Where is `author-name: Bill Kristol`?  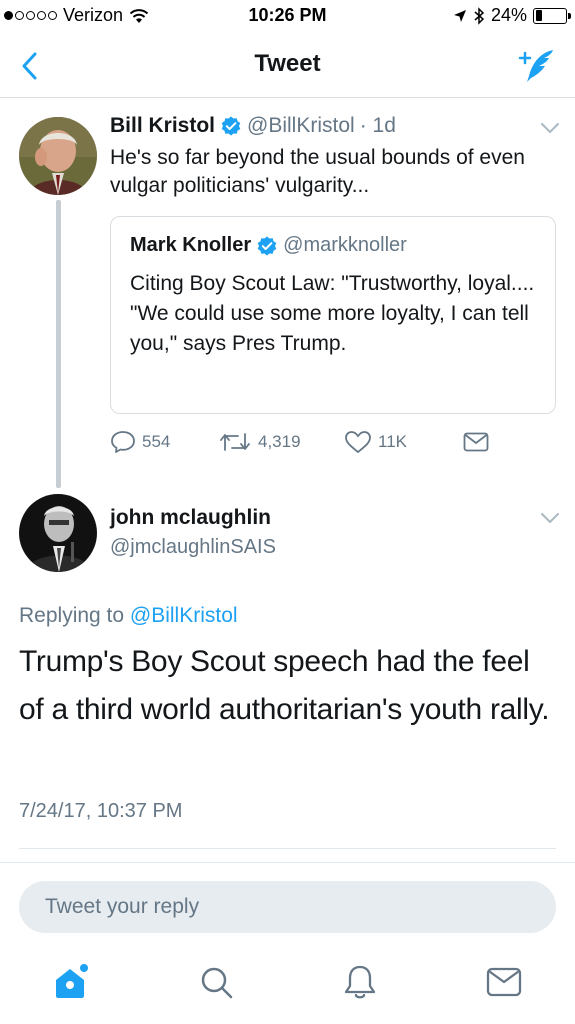 author-name: Bill Kristol is located at coordinates (162, 126).